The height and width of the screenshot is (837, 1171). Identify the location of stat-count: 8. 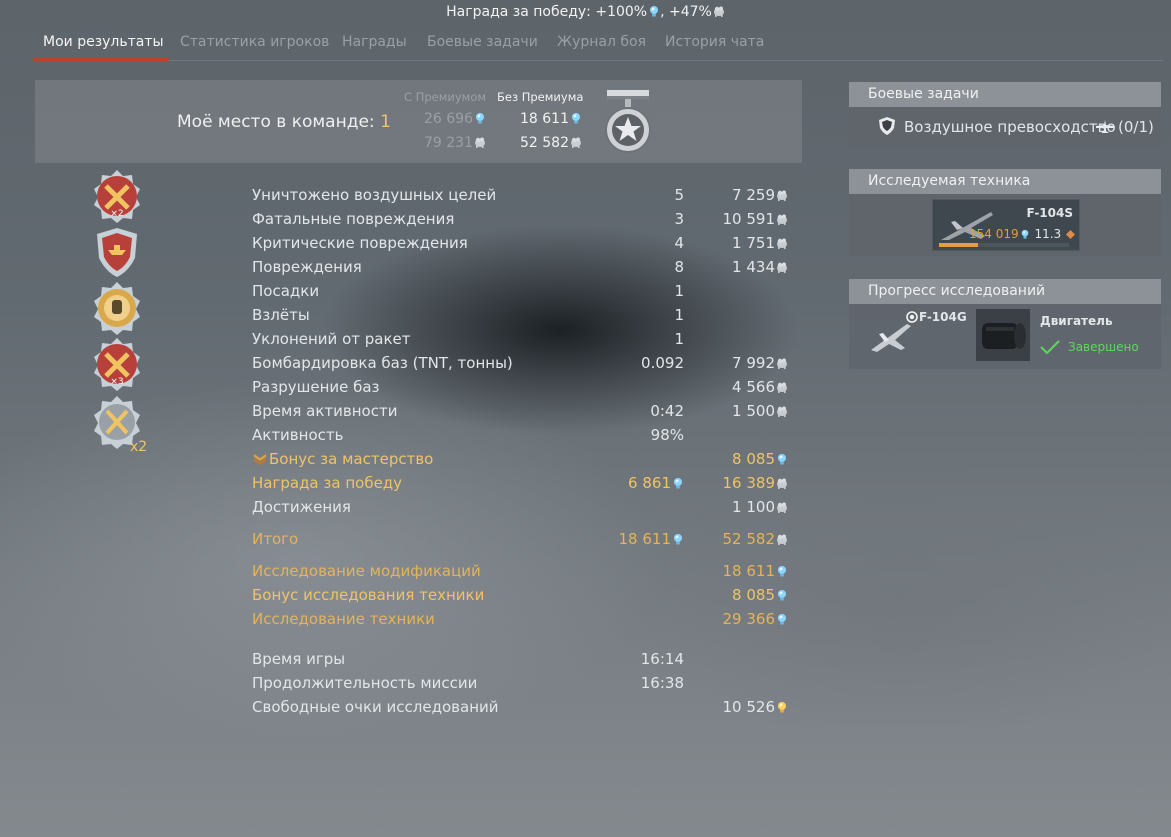
(679, 267).